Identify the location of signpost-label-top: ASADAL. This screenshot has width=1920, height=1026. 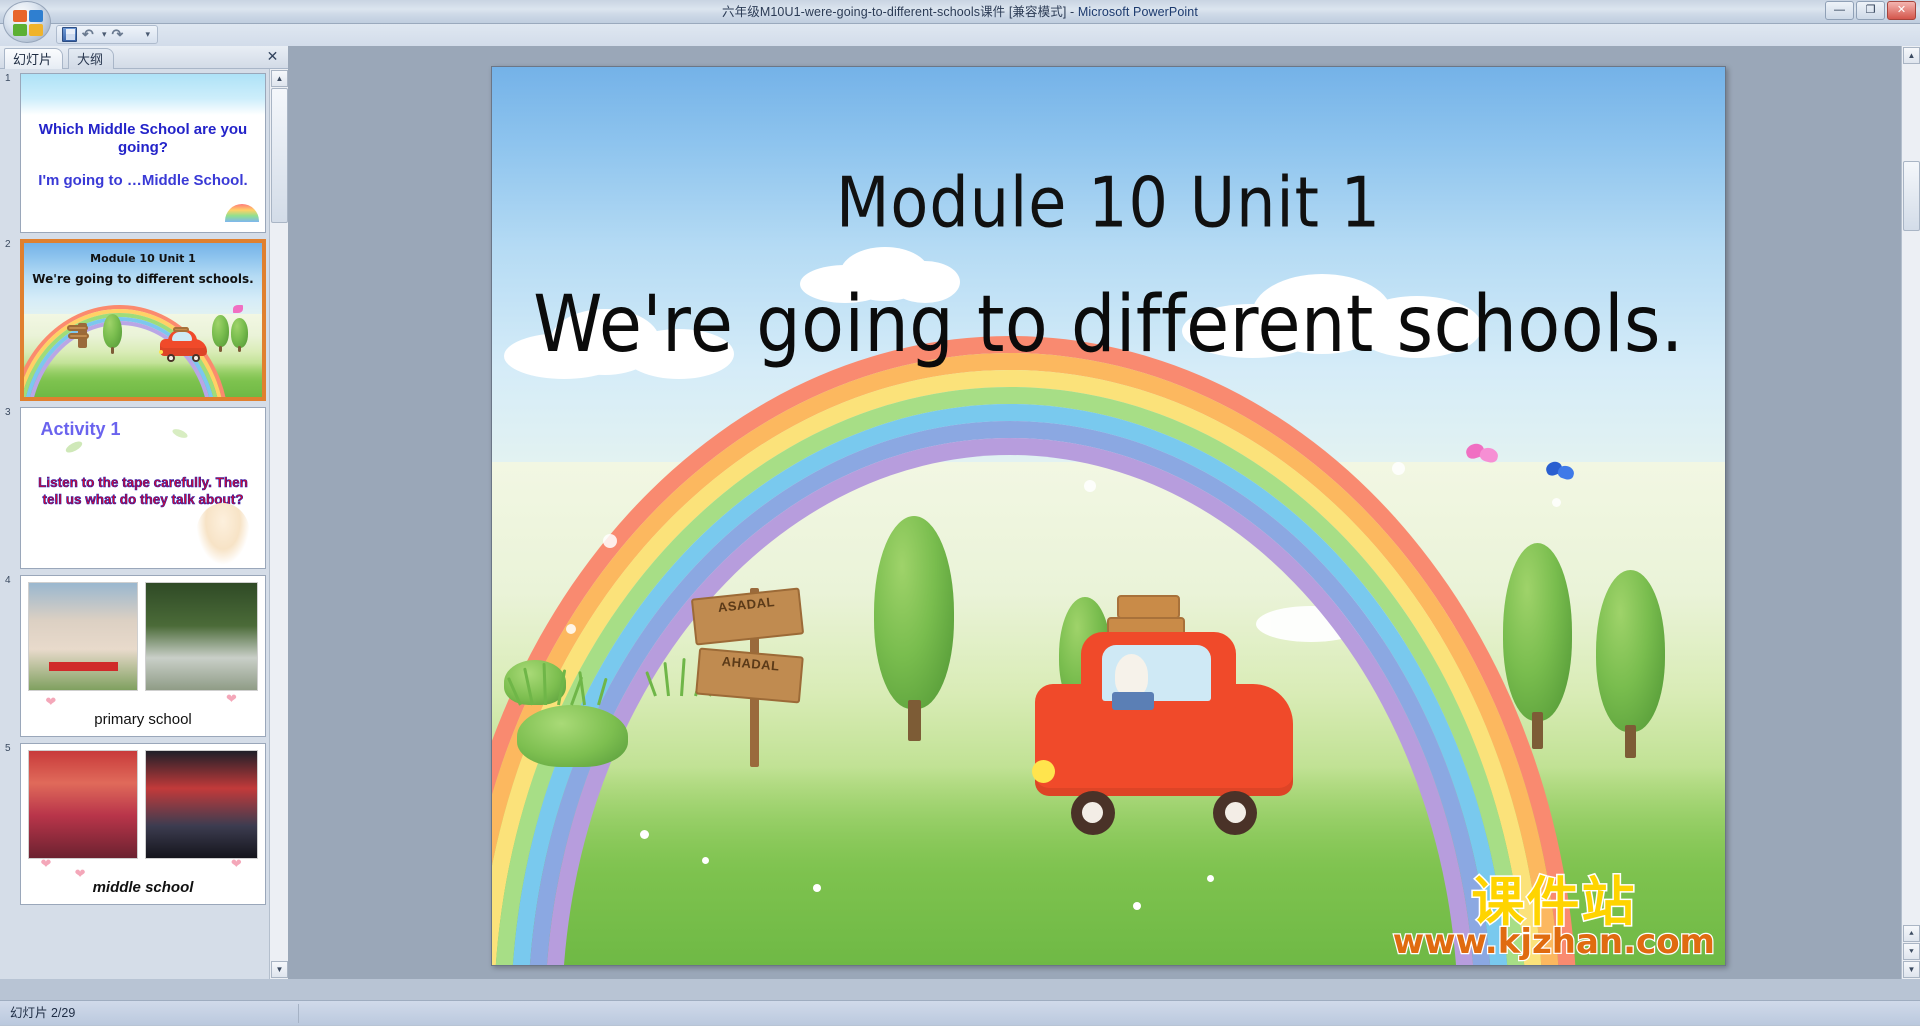
(747, 617).